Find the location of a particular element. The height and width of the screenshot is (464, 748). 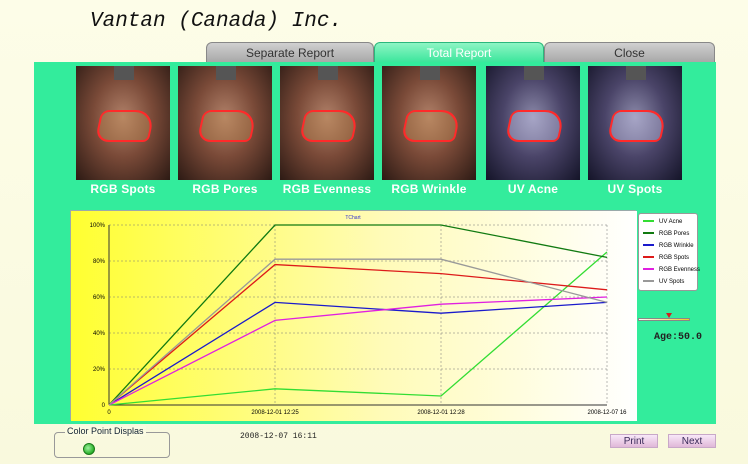

report-tabs: Separate Report Total Report Close is located at coordinates (460, 52).